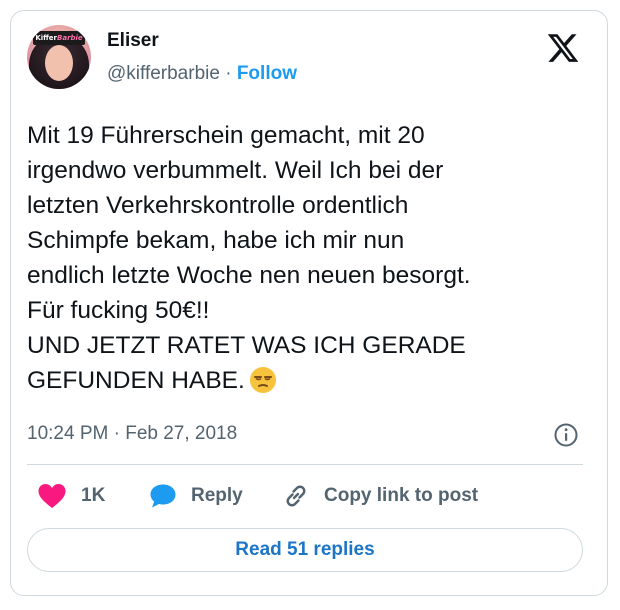 The height and width of the screenshot is (610, 620). What do you see at coordinates (235, 170) in the screenshot?
I see `tweet-line: irgendwo verbummelt. Weil Ich bei der` at bounding box center [235, 170].